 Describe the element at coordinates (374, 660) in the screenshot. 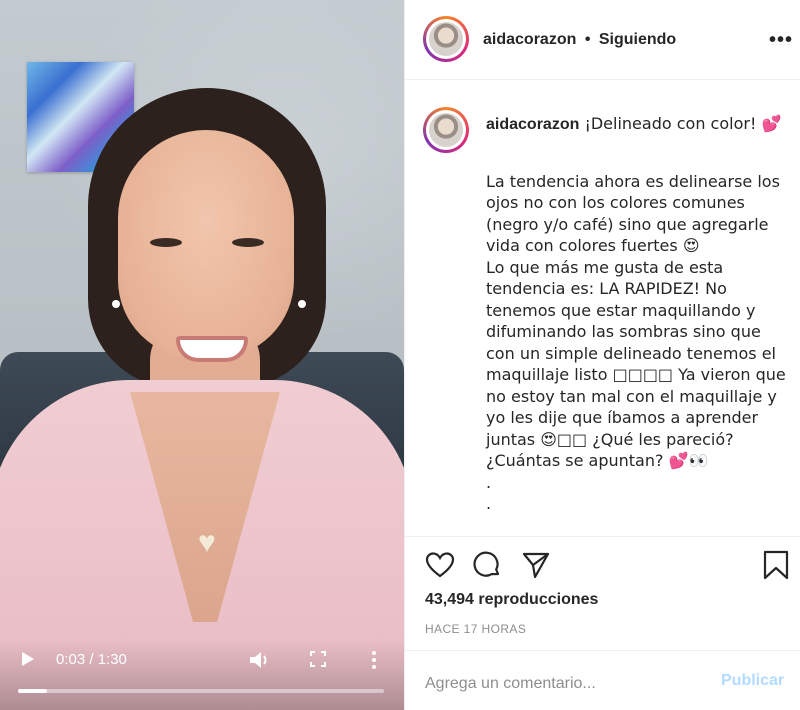

I see `more-vertical-icon` at that location.